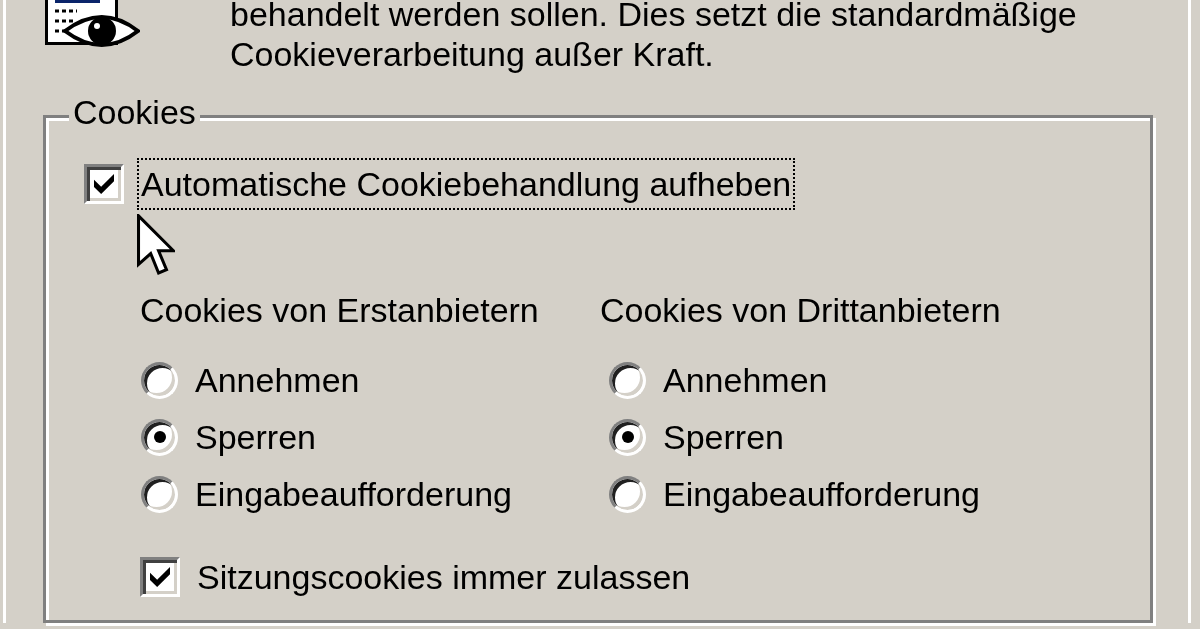 This screenshot has width=1200, height=629. I want to click on description-text: behandelt werden sollen. Dies setzt die standardmäßige Cookieverarbeitung außer Kraft., so click(654, 37).